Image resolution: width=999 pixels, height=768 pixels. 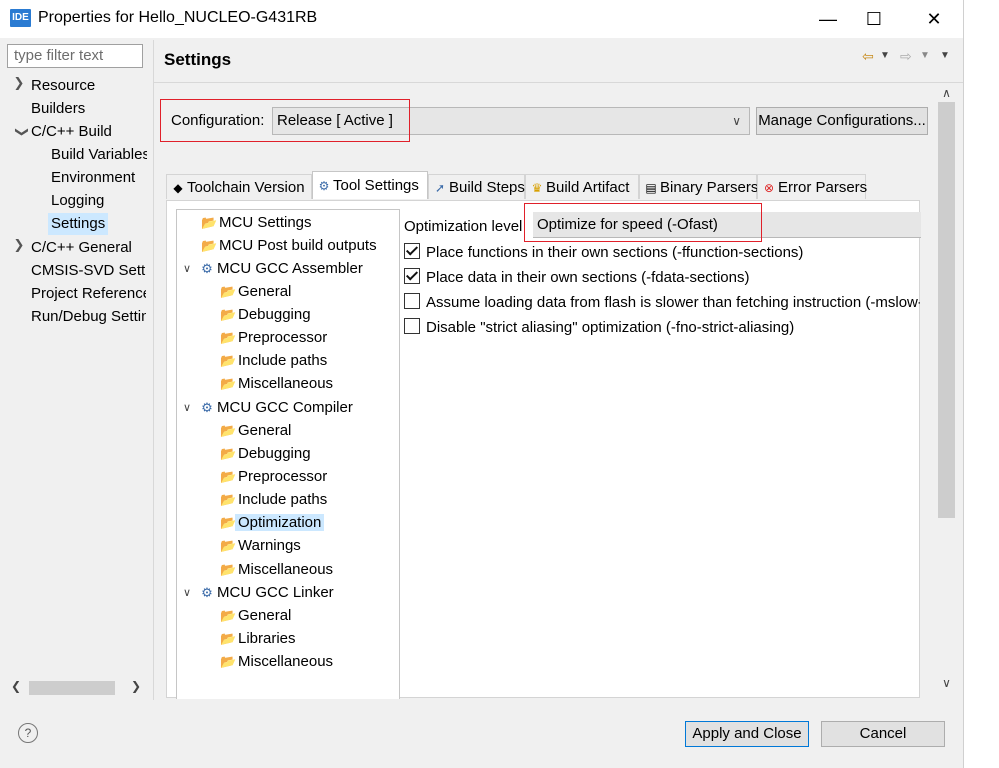 I want to click on tree-node-gcc-compiler: ∨ ⚙ MCU GCC Compiler, so click(x=267, y=408).